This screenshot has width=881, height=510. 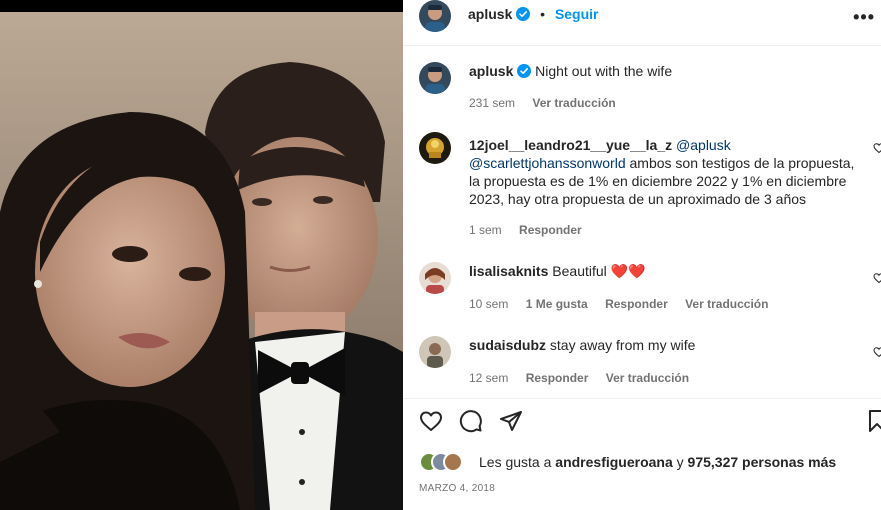 What do you see at coordinates (471, 421) in the screenshot?
I see `comment-icon` at bounding box center [471, 421].